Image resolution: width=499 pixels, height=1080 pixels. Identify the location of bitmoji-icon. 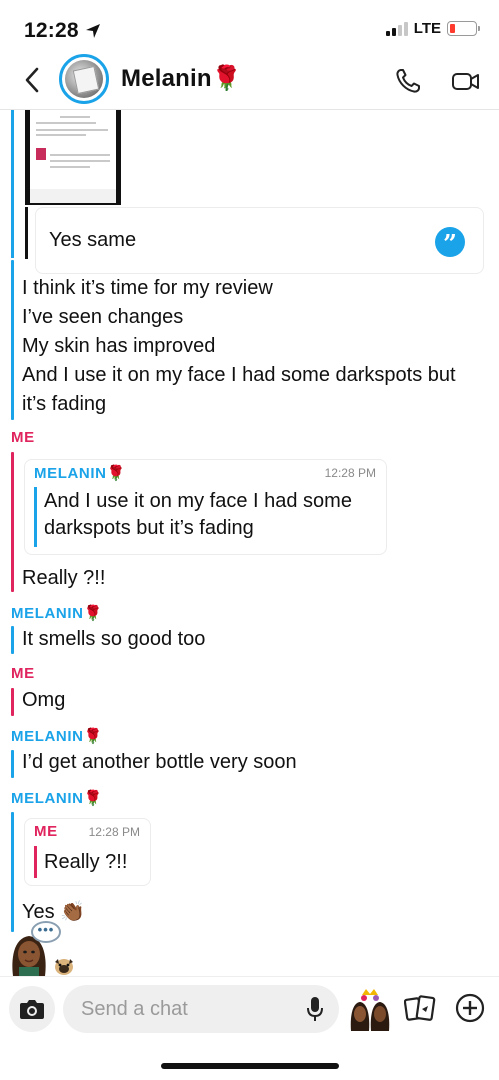
(370, 1010).